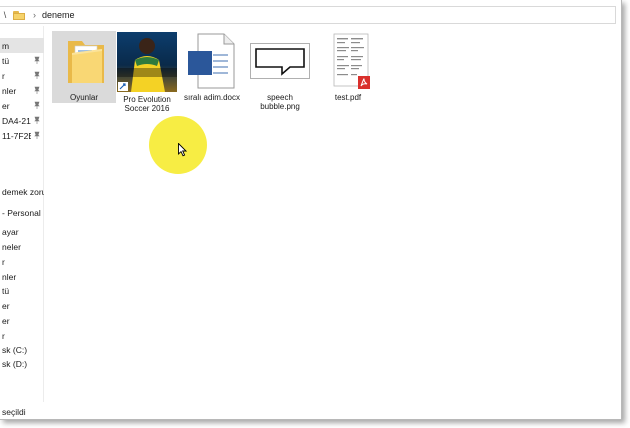 Image resolution: width=630 pixels, height=428 pixels. I want to click on file-item-speech-bubble-png: speech bubble.png, so click(280, 71).